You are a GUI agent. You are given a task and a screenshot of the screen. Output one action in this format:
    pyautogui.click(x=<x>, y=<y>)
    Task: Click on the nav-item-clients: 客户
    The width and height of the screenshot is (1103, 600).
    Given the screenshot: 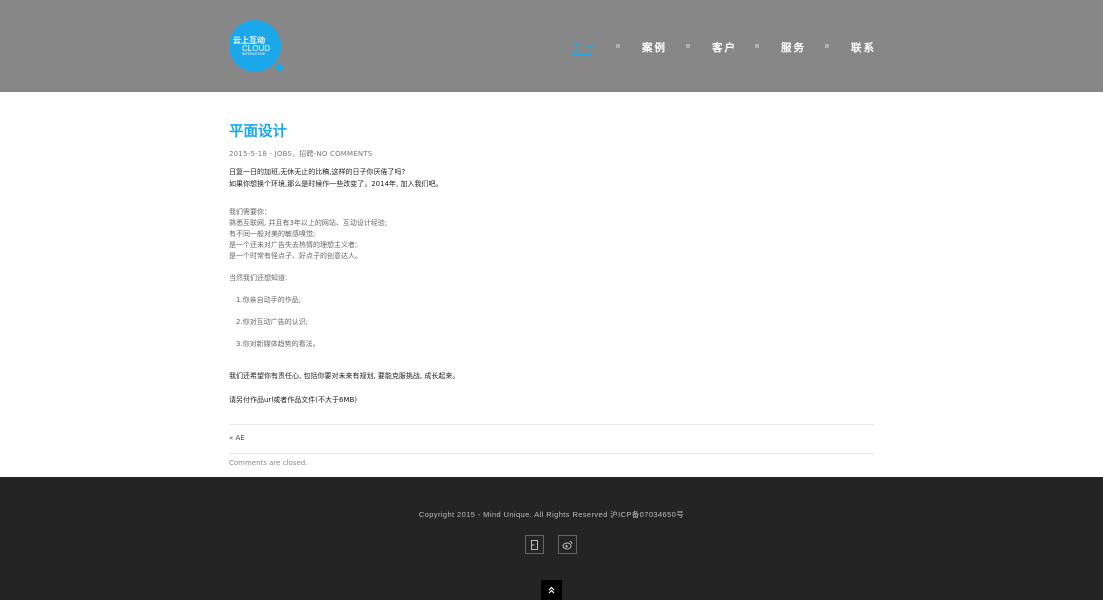 What is the action you would take?
    pyautogui.click(x=724, y=47)
    